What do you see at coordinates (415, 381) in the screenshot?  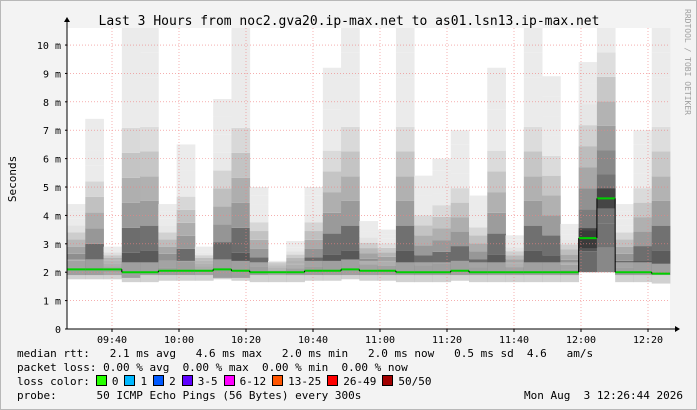 I see `loss-color-item-label: 50/50` at bounding box center [415, 381].